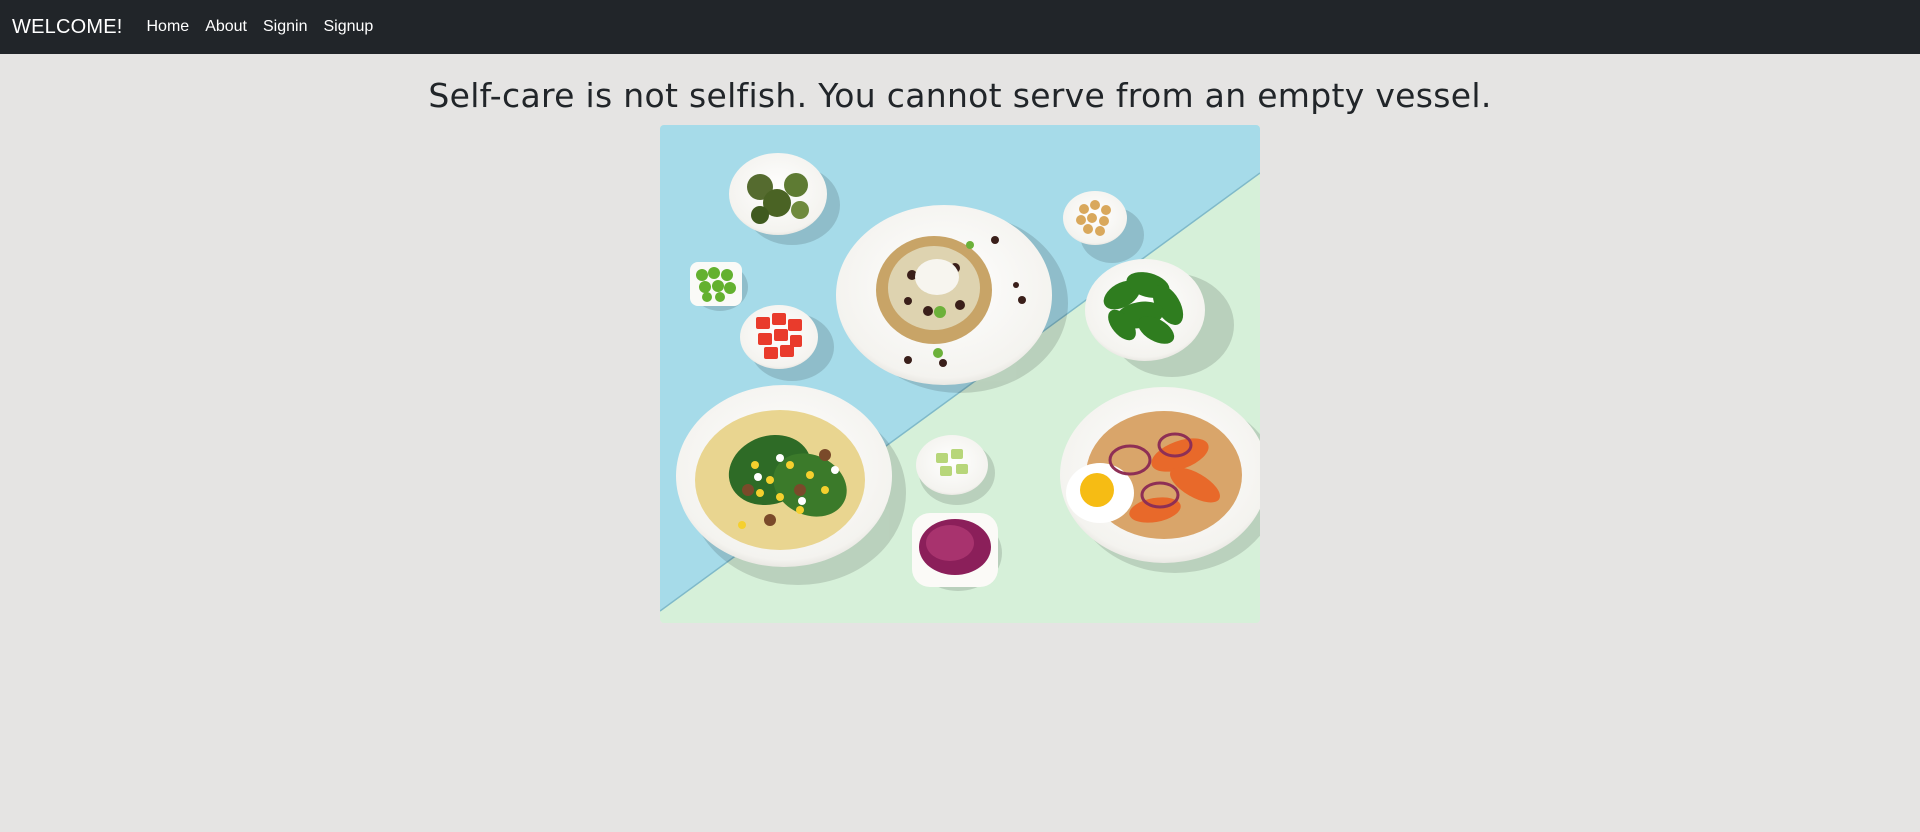 The image size is (1920, 832). What do you see at coordinates (784, 476) in the screenshot?
I see `taco-plate` at bounding box center [784, 476].